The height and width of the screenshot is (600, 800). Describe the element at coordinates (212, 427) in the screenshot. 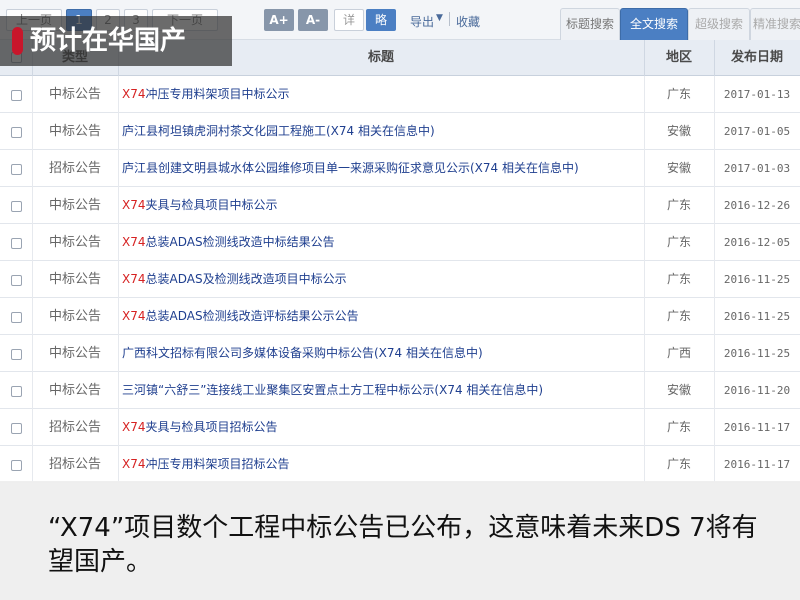

I see `row-title-text: 夹具与检具项目招标公告` at that location.